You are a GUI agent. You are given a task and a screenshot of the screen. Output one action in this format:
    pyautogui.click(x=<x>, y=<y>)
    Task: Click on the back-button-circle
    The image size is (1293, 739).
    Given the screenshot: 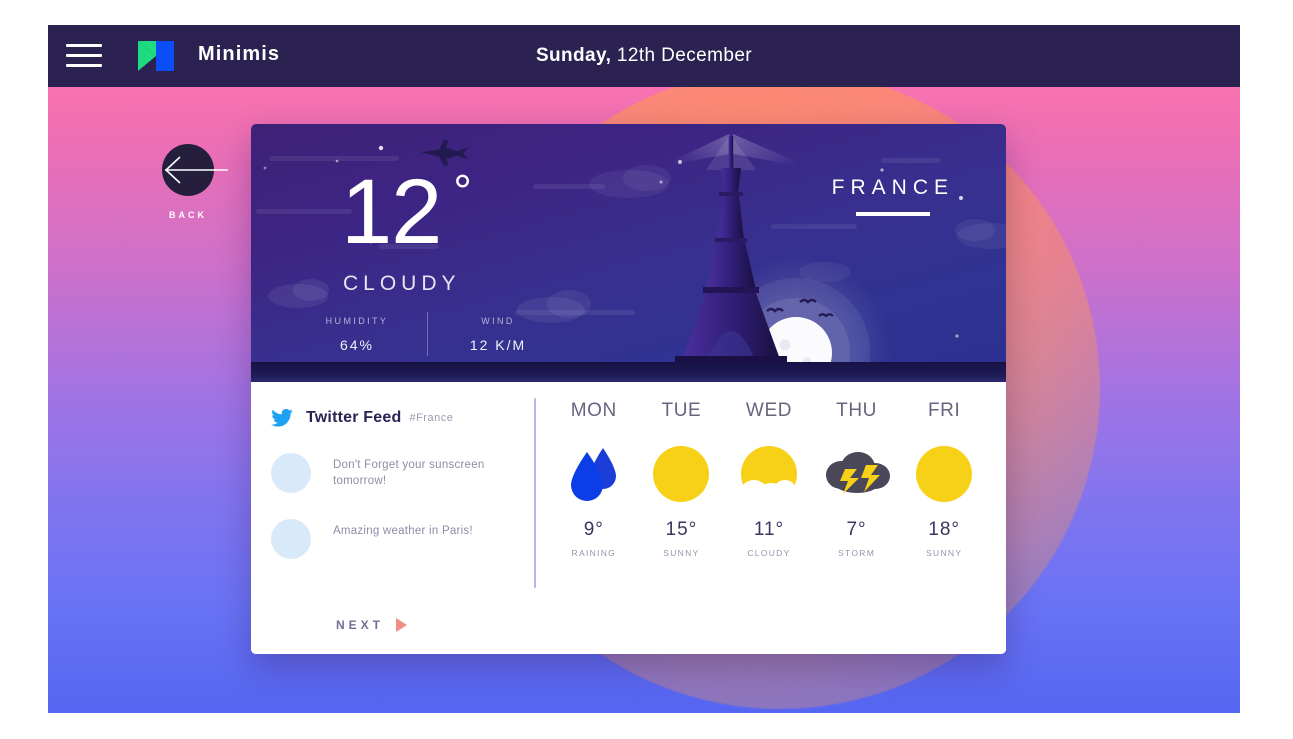 What is the action you would take?
    pyautogui.click(x=195, y=170)
    